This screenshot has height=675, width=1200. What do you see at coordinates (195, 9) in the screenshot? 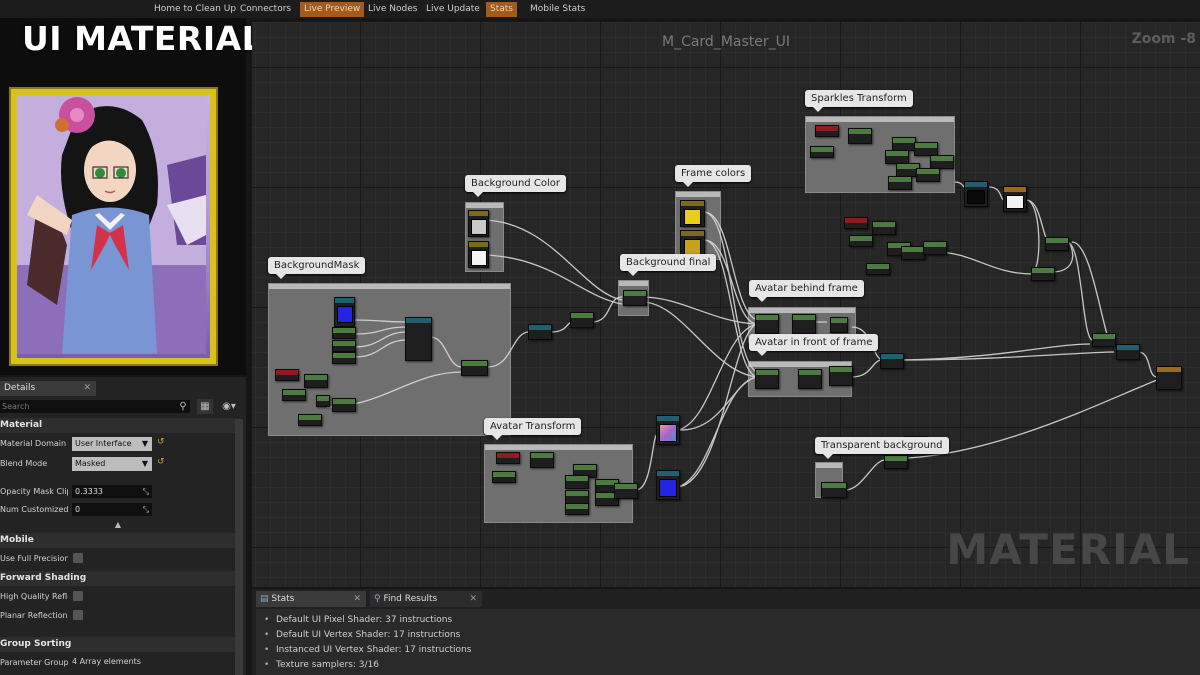
I see `toolbar-clean-up-button: Home to Clean Up` at bounding box center [195, 9].